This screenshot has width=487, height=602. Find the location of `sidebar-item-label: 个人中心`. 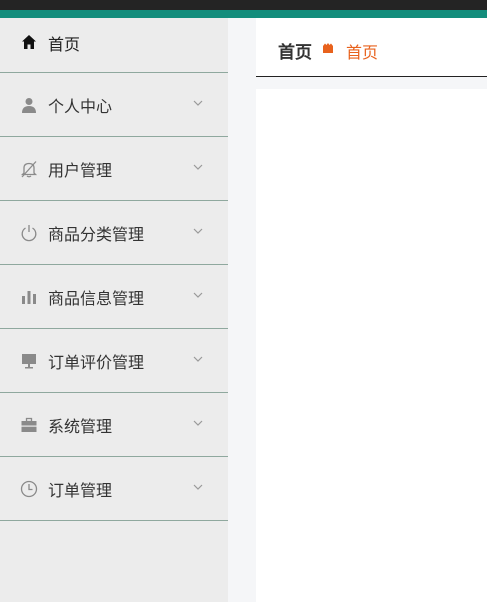

sidebar-item-label: 个人中心 is located at coordinates (80, 106).